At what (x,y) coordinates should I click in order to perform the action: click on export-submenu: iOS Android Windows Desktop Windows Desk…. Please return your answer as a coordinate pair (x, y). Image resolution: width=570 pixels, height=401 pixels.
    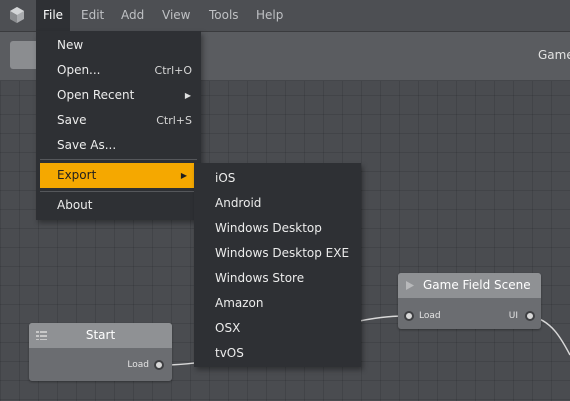
    Looking at the image, I should click on (277, 265).